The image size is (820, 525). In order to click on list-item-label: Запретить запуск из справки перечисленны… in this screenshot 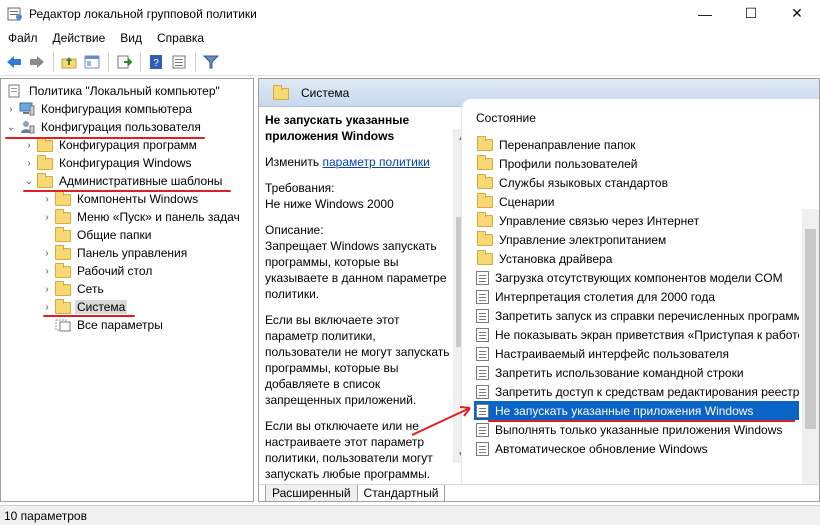, I will do `click(647, 315)`.